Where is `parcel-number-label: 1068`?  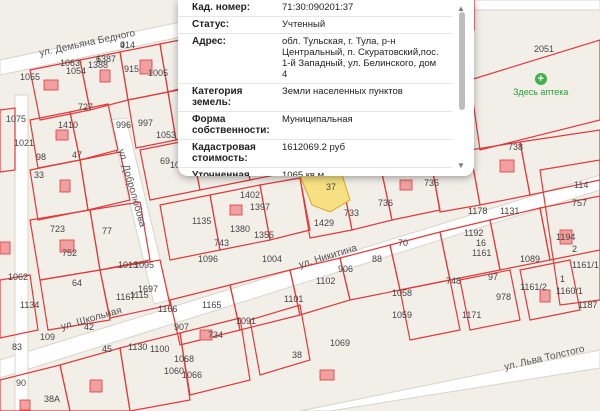
parcel-number-label: 1068 is located at coordinates (184, 359).